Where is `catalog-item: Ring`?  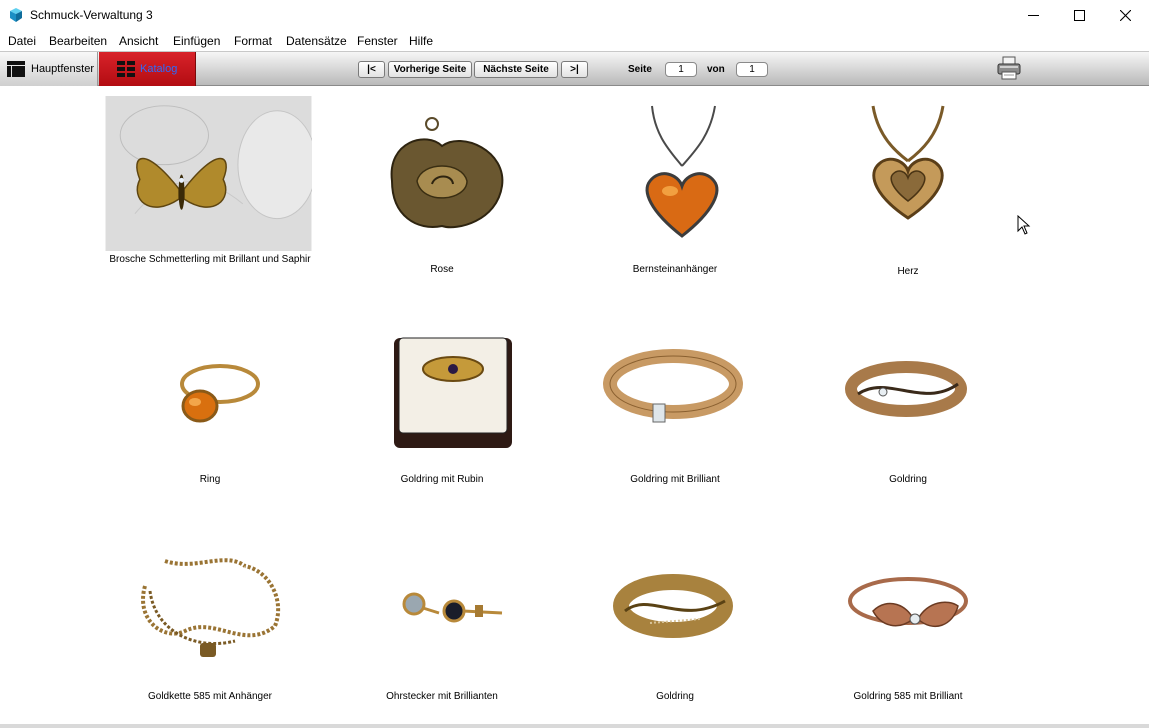 catalog-item: Ring is located at coordinates (210, 404).